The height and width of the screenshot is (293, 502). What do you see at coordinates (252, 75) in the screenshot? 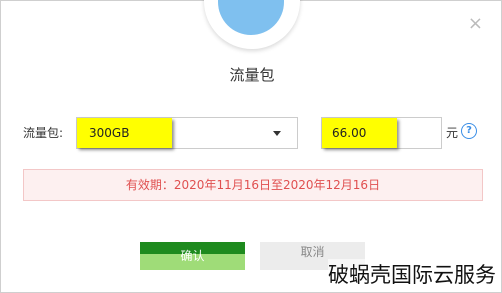
I see `dialog-title: 流量包` at bounding box center [252, 75].